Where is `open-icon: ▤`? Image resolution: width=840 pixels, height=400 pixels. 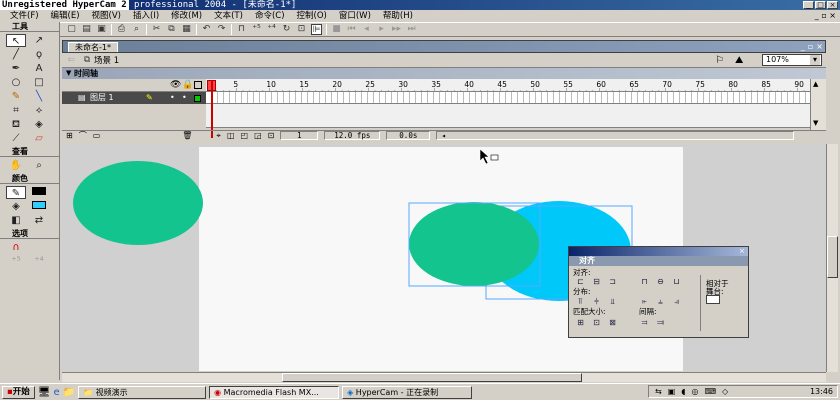
open-icon: ▤ is located at coordinates (86, 29).